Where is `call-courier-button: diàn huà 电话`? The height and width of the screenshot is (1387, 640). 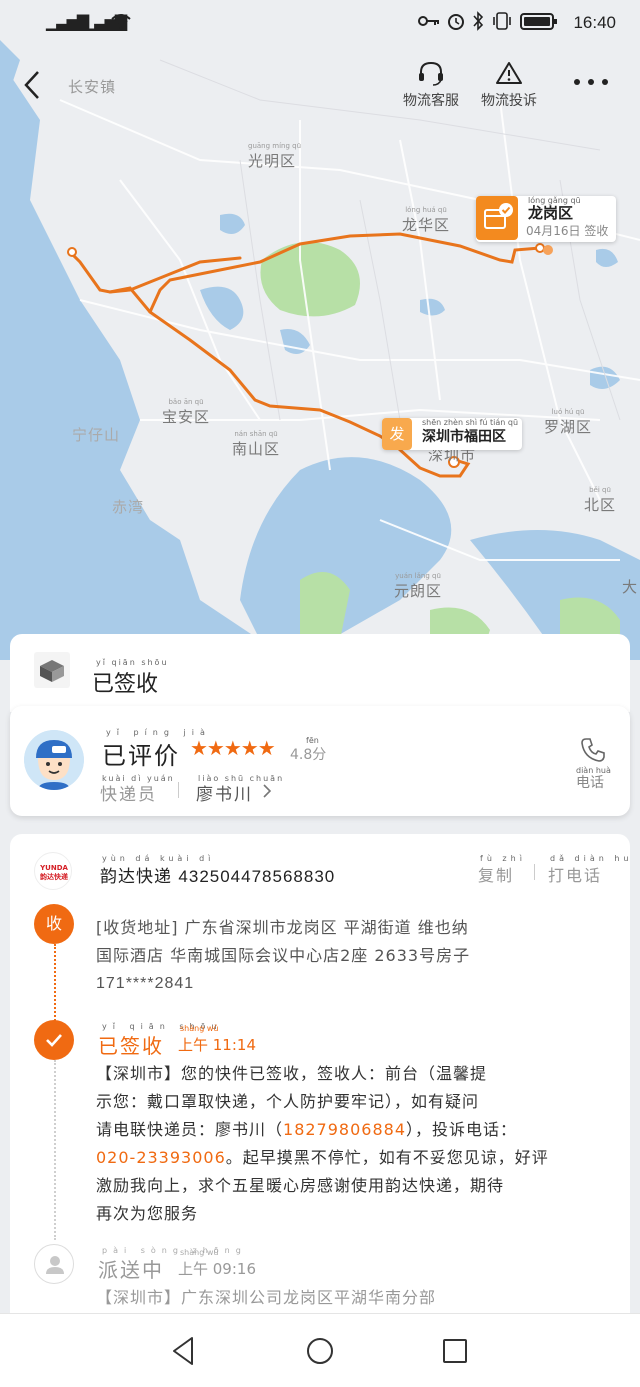
call-courier-button: diàn huà 电话 is located at coordinates (593, 764).